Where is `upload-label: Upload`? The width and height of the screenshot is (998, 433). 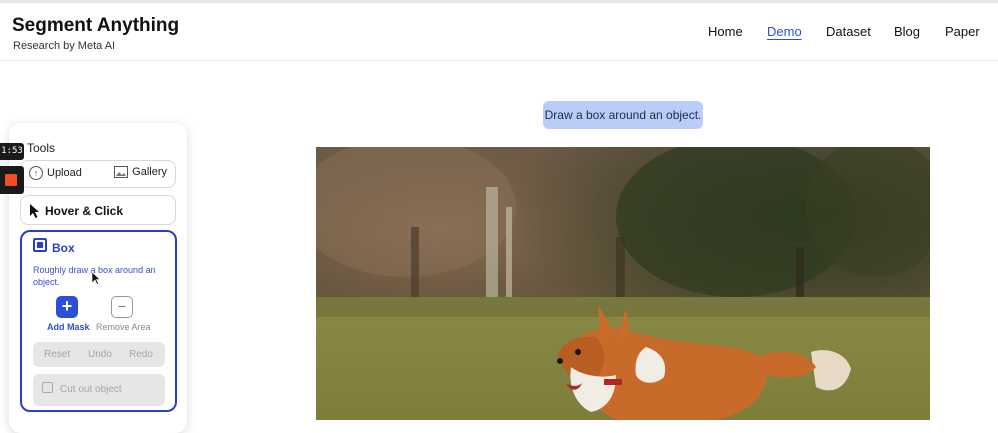 upload-label: Upload is located at coordinates (64, 173).